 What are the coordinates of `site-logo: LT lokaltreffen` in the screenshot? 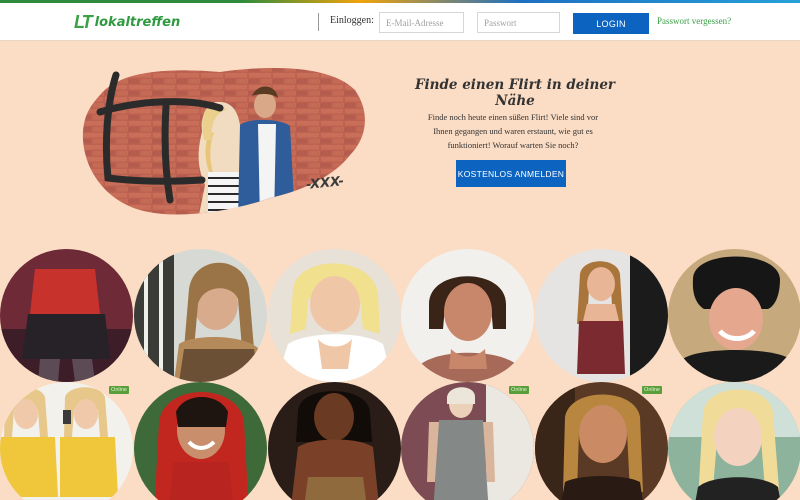 It's located at (127, 22).